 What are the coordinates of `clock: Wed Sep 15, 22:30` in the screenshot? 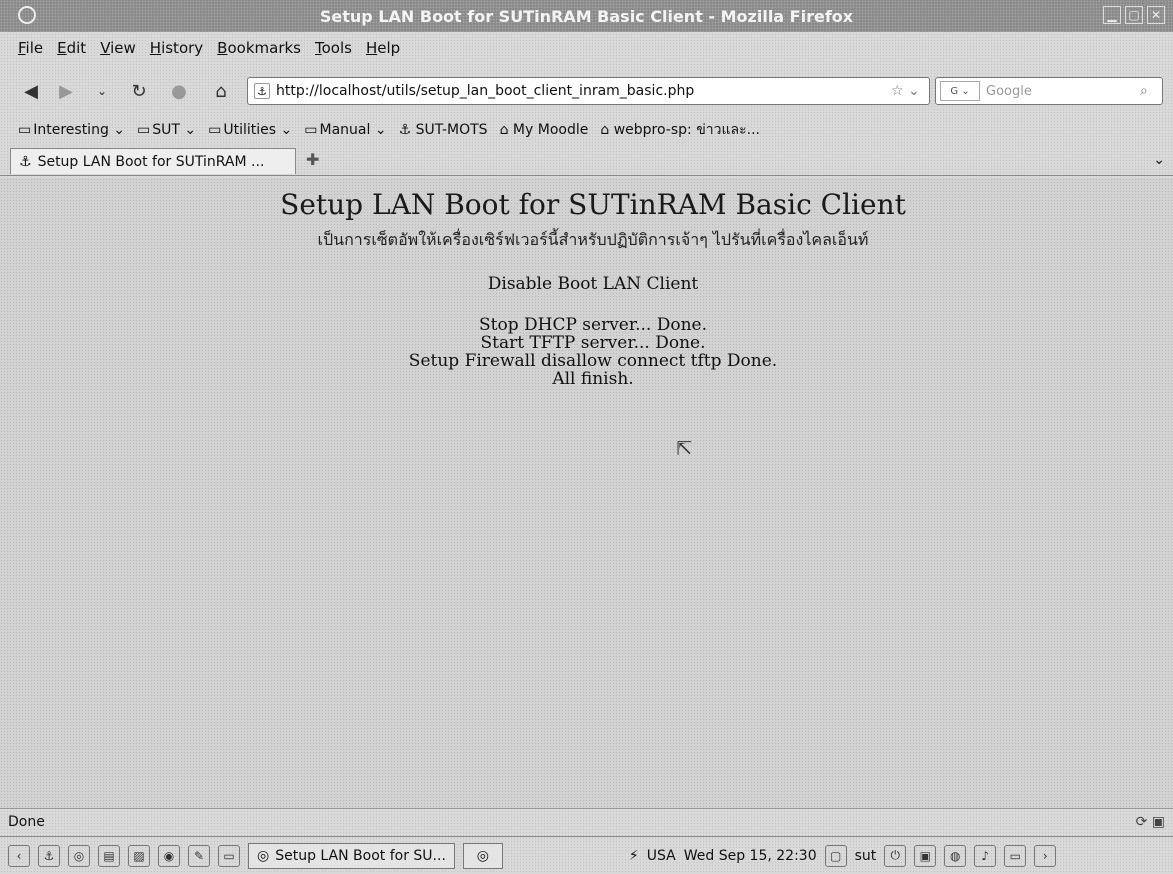 It's located at (750, 856).